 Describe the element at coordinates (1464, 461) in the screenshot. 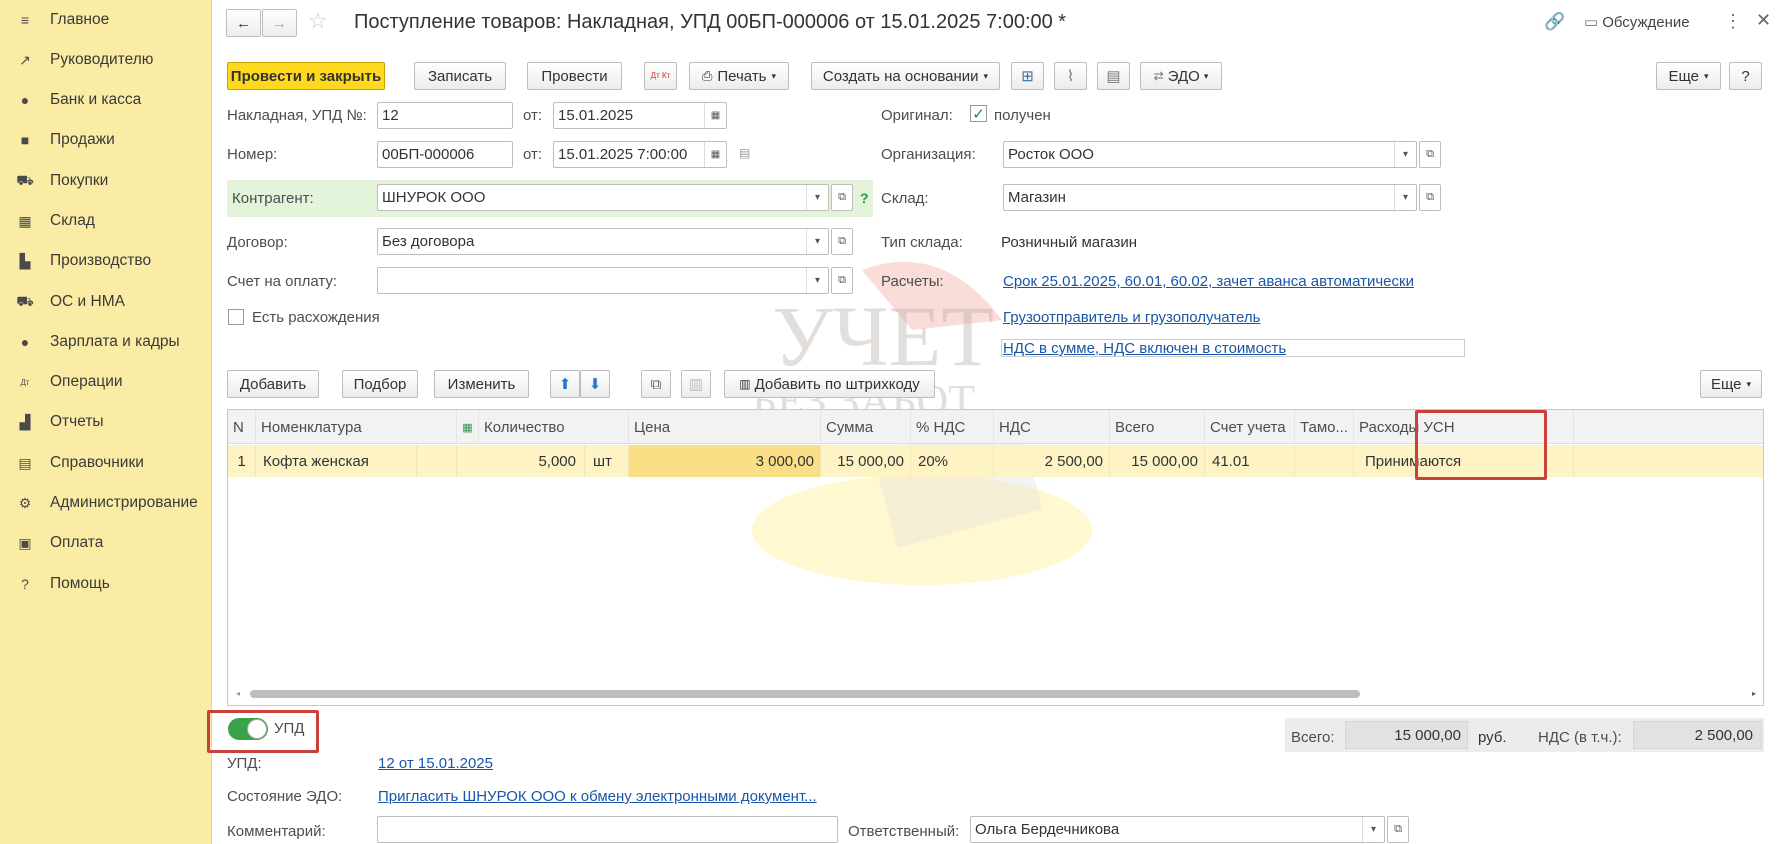

I see `cell-usn: Принимаются` at that location.